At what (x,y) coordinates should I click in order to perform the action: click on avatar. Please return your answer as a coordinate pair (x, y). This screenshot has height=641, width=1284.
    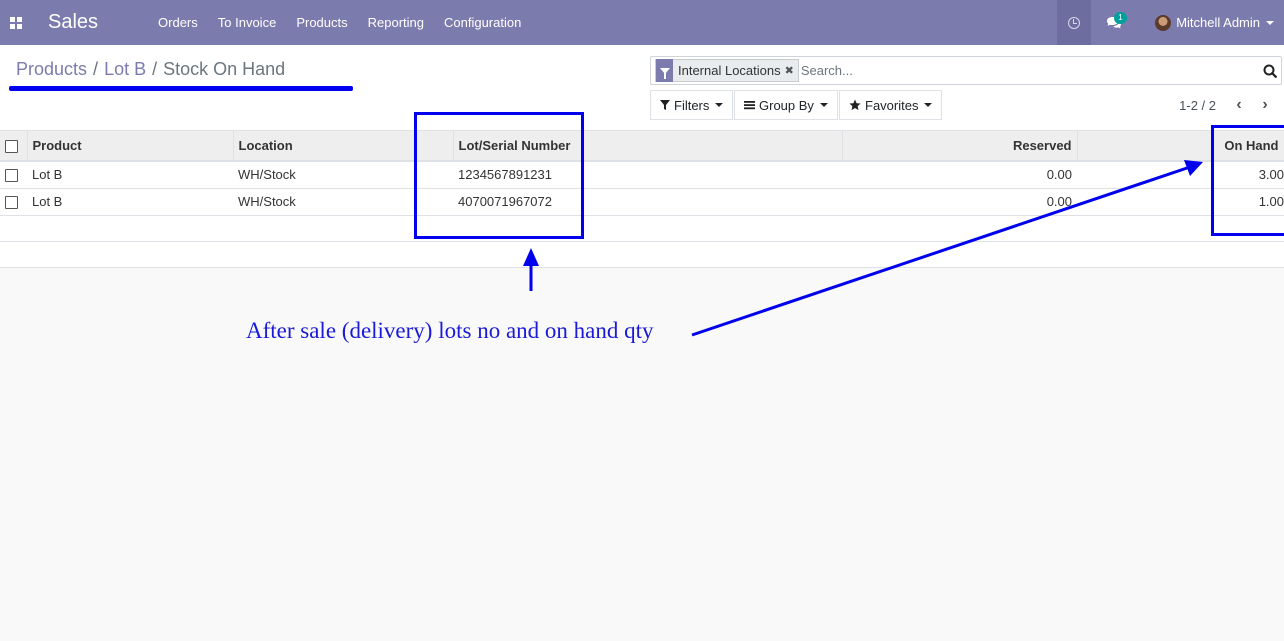
    Looking at the image, I should click on (1163, 22).